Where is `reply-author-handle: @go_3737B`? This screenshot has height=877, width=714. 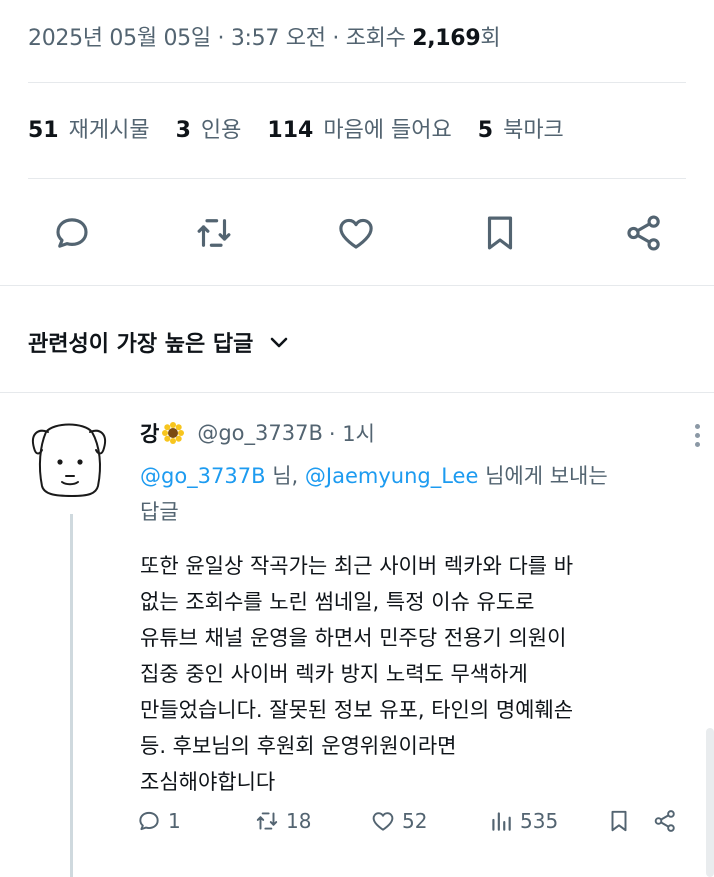
reply-author-handle: @go_3737B is located at coordinates (260, 433).